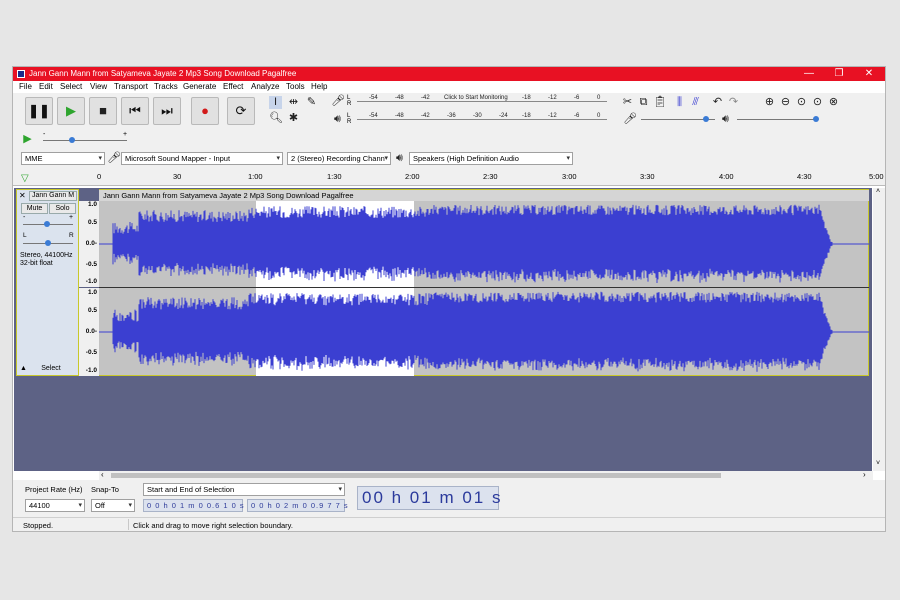 This screenshot has width=900, height=600. What do you see at coordinates (869, 74) in the screenshot?
I see `close-button: ✕` at bounding box center [869, 74].